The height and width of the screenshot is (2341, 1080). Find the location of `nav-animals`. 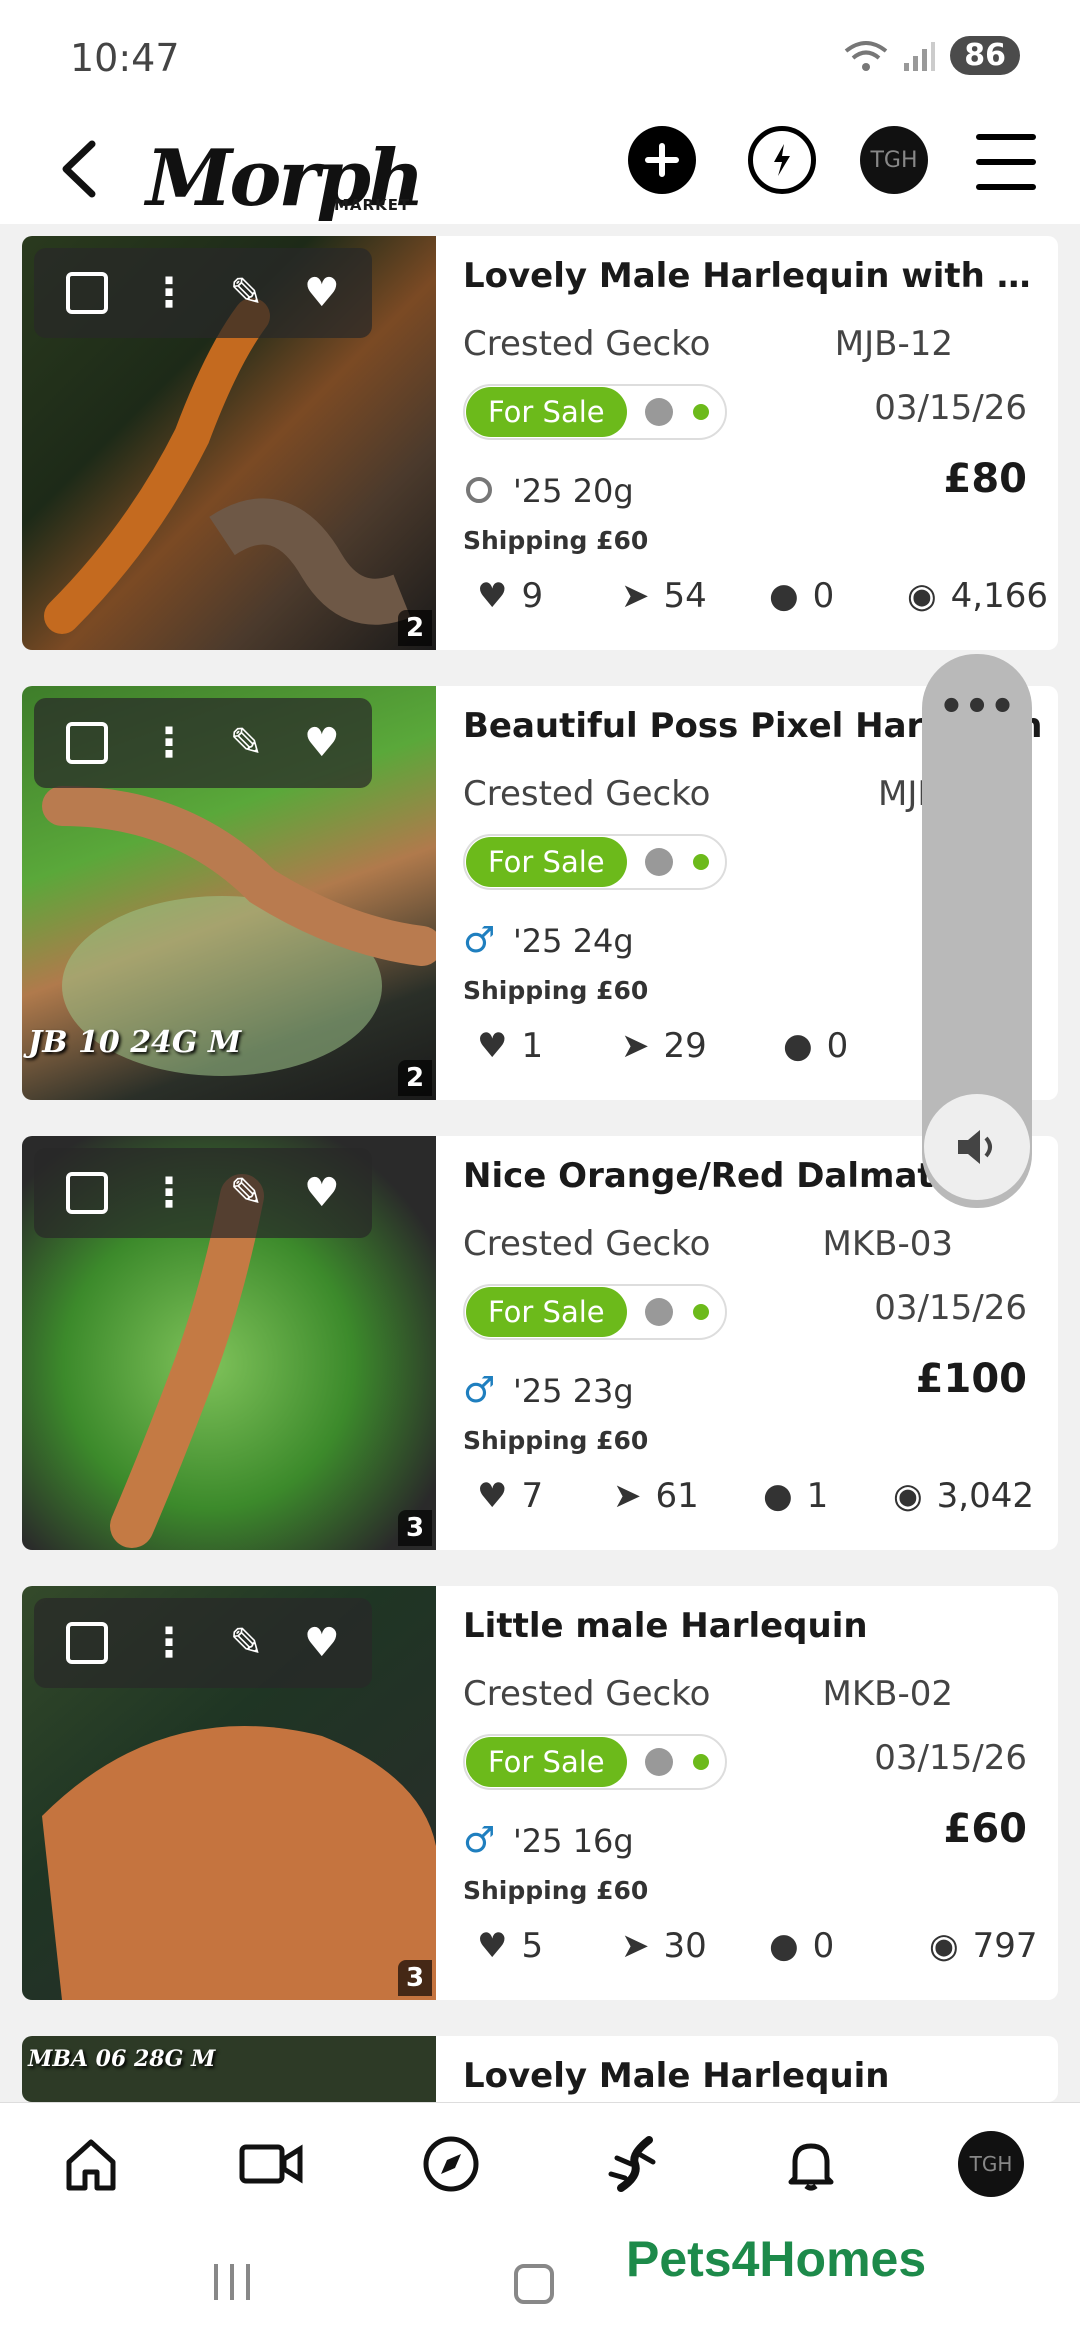

nav-animals is located at coordinates (631, 2164).